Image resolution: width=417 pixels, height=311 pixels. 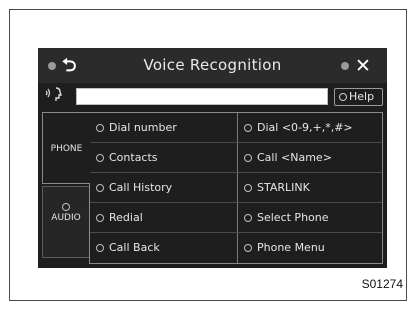 I want to click on command-select-phone: Select Phone, so click(x=286, y=217).